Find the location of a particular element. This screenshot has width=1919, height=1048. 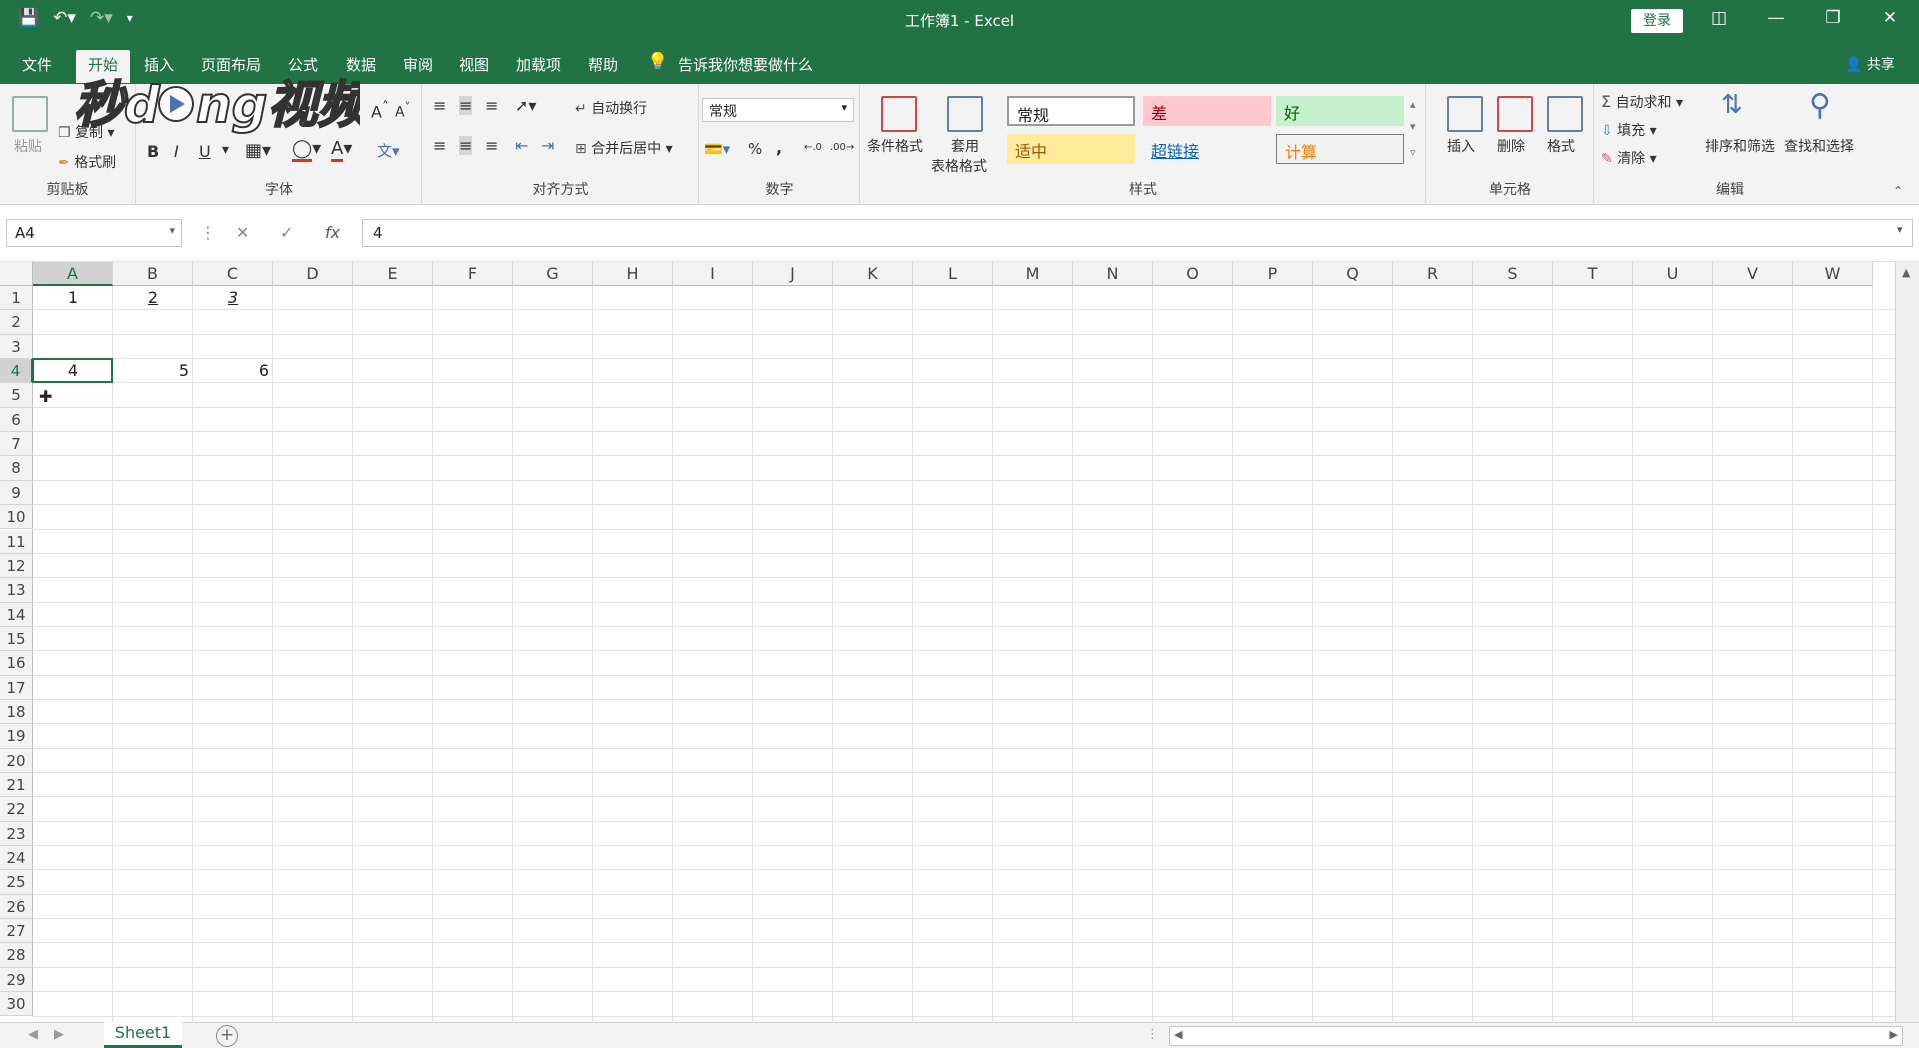

column-header-h: H is located at coordinates (633, 274).